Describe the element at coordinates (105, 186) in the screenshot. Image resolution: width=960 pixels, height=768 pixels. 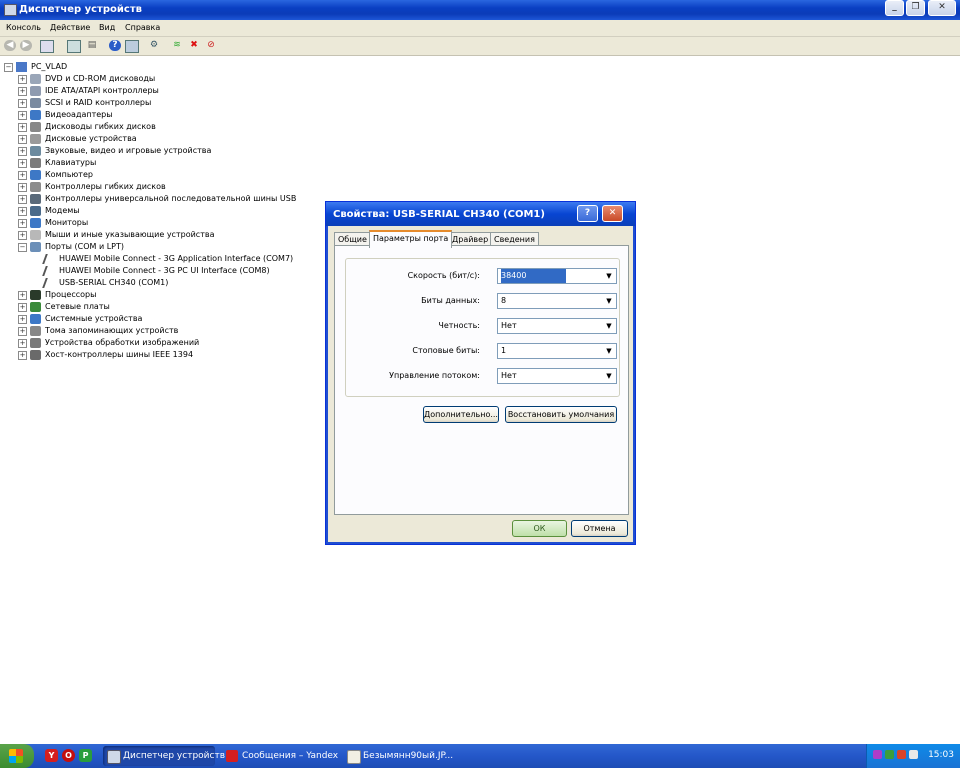
I see `tree-item-label: Контроллеры гибких дисков` at that location.